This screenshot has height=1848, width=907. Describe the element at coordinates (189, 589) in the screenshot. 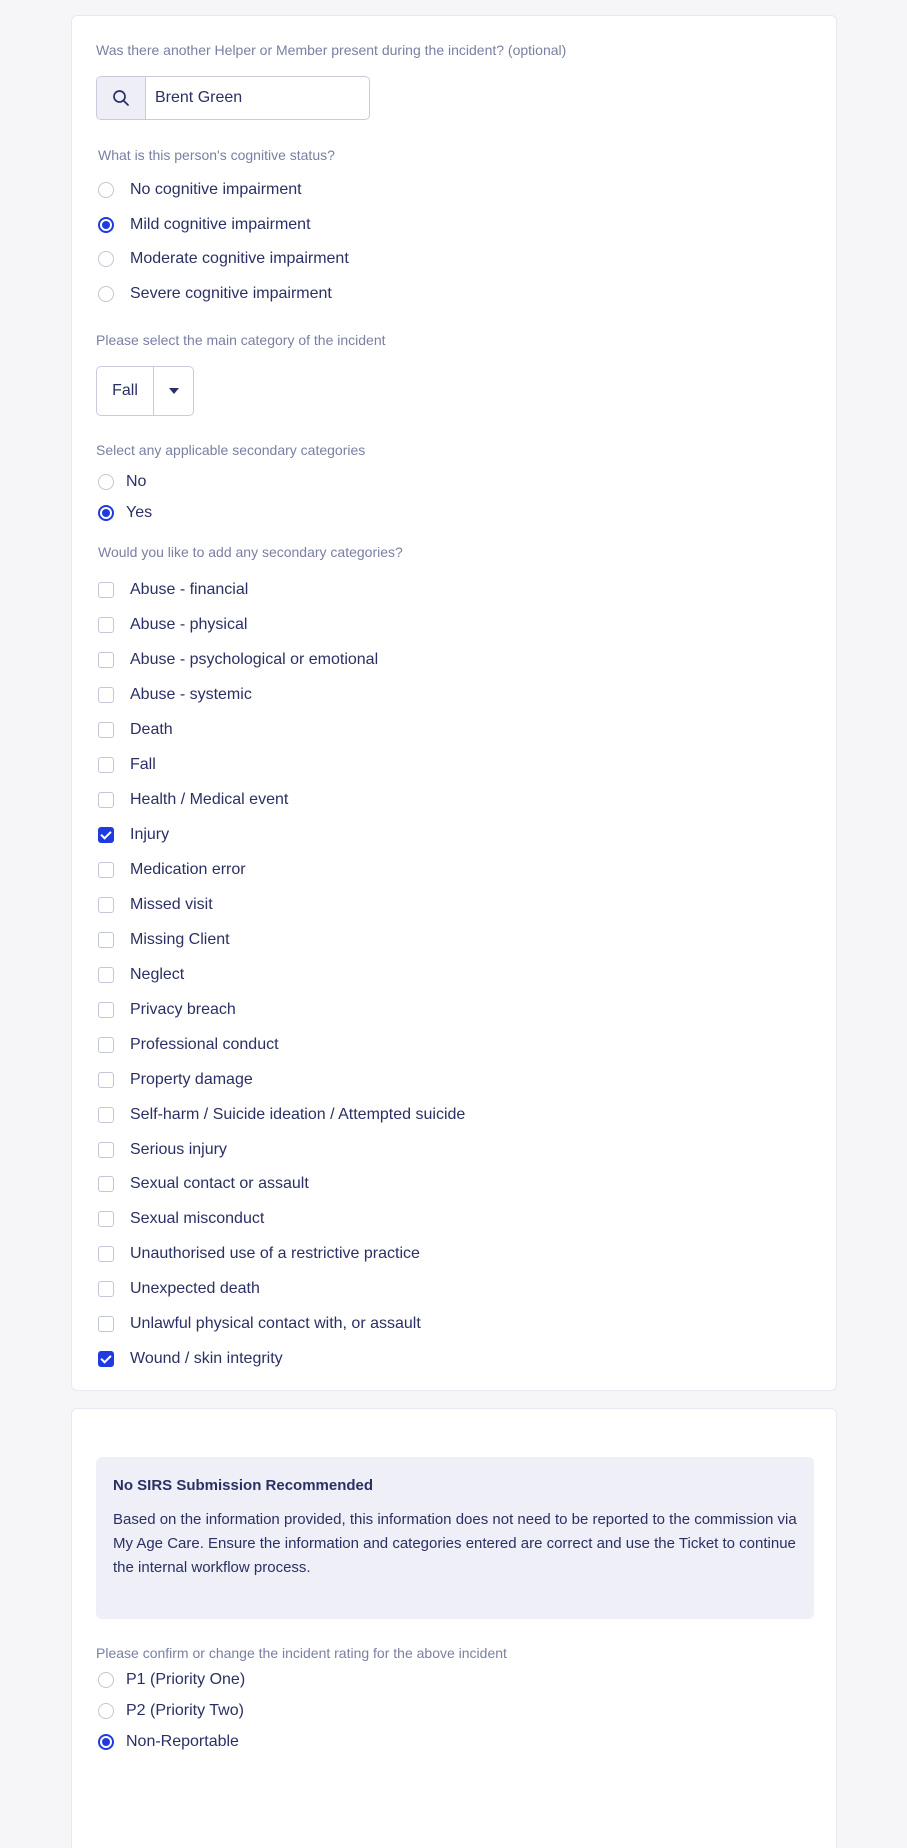

I see `secondary-category-label: Abuse - financial` at that location.